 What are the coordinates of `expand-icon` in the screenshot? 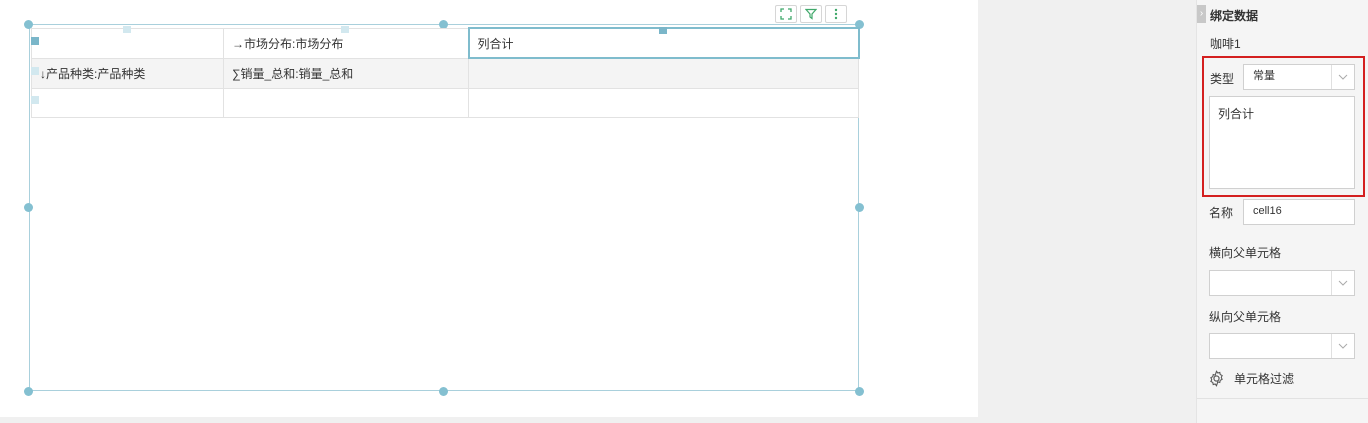 It's located at (786, 14).